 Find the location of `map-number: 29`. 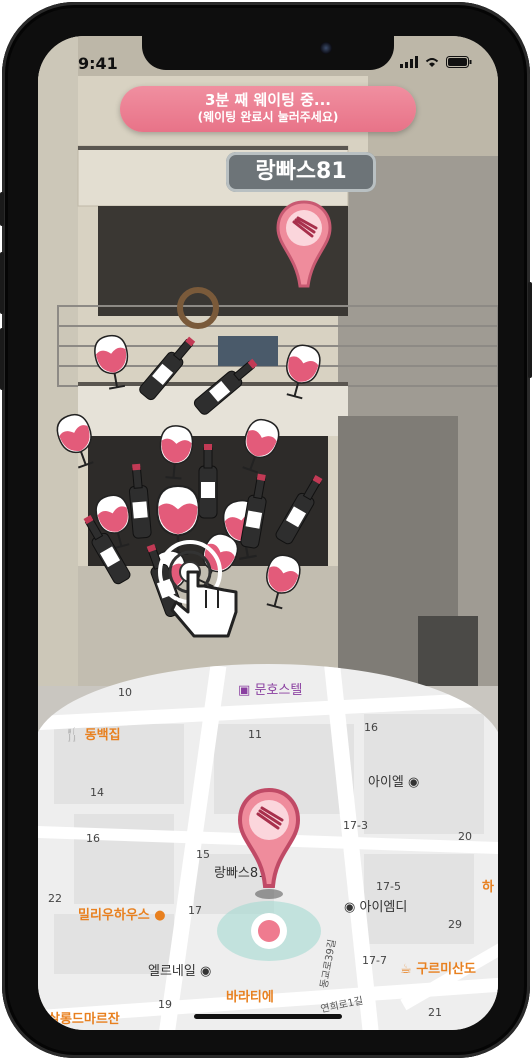

map-number: 29 is located at coordinates (455, 924).